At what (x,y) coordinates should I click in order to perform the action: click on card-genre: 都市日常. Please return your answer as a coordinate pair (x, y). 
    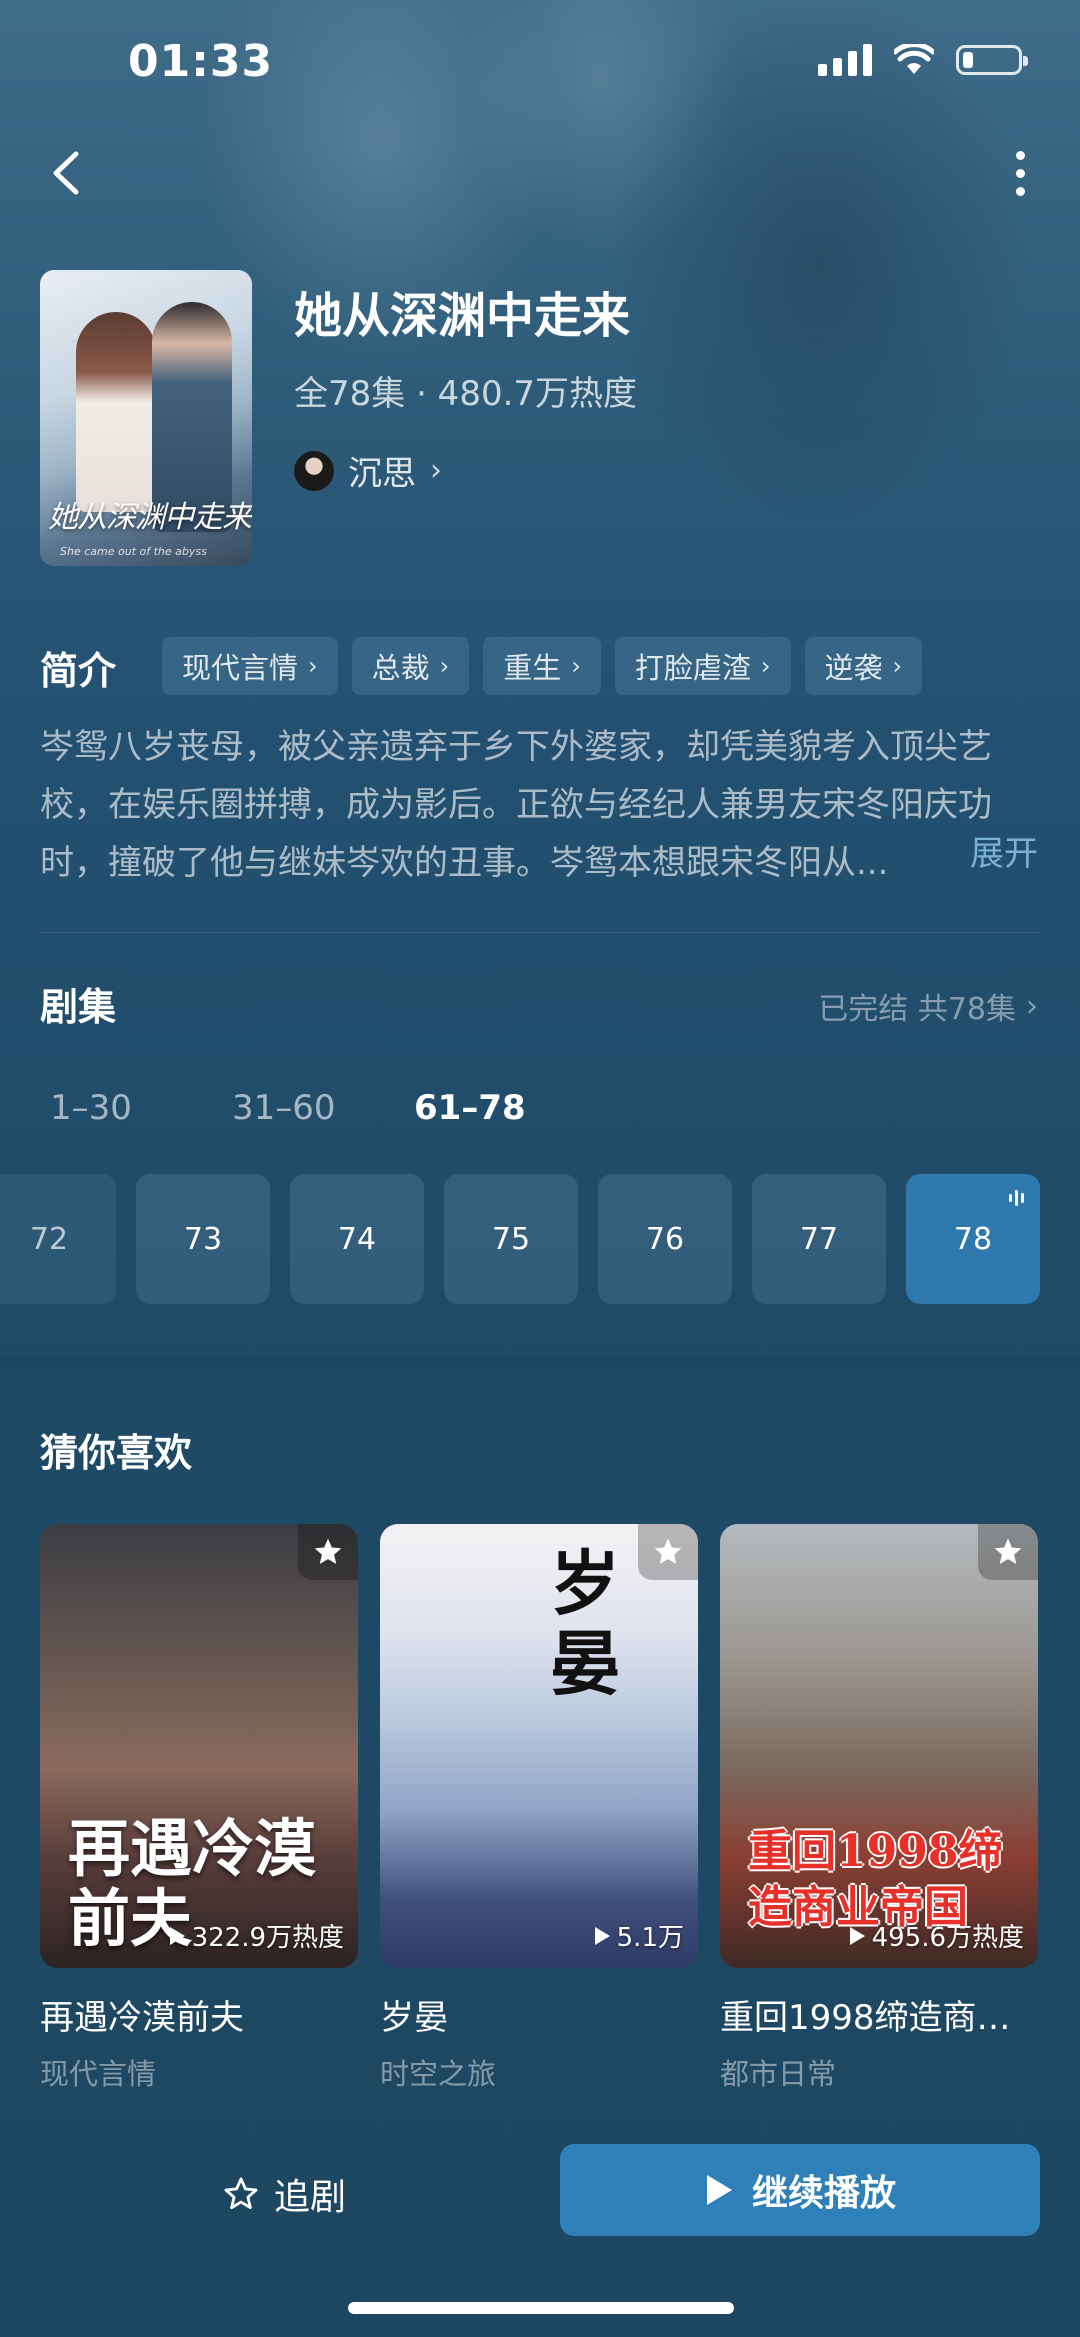
    Looking at the image, I should click on (778, 2074).